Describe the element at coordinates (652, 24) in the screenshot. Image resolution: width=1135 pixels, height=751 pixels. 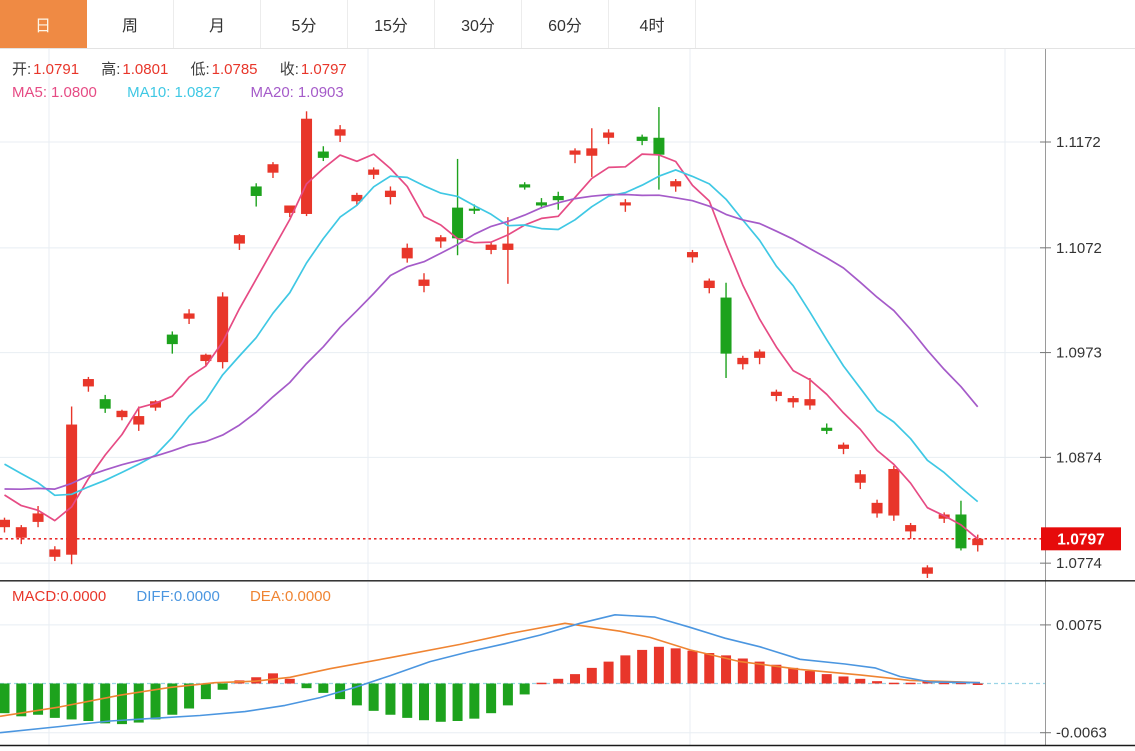
I see `tab-4hour: 4时` at that location.